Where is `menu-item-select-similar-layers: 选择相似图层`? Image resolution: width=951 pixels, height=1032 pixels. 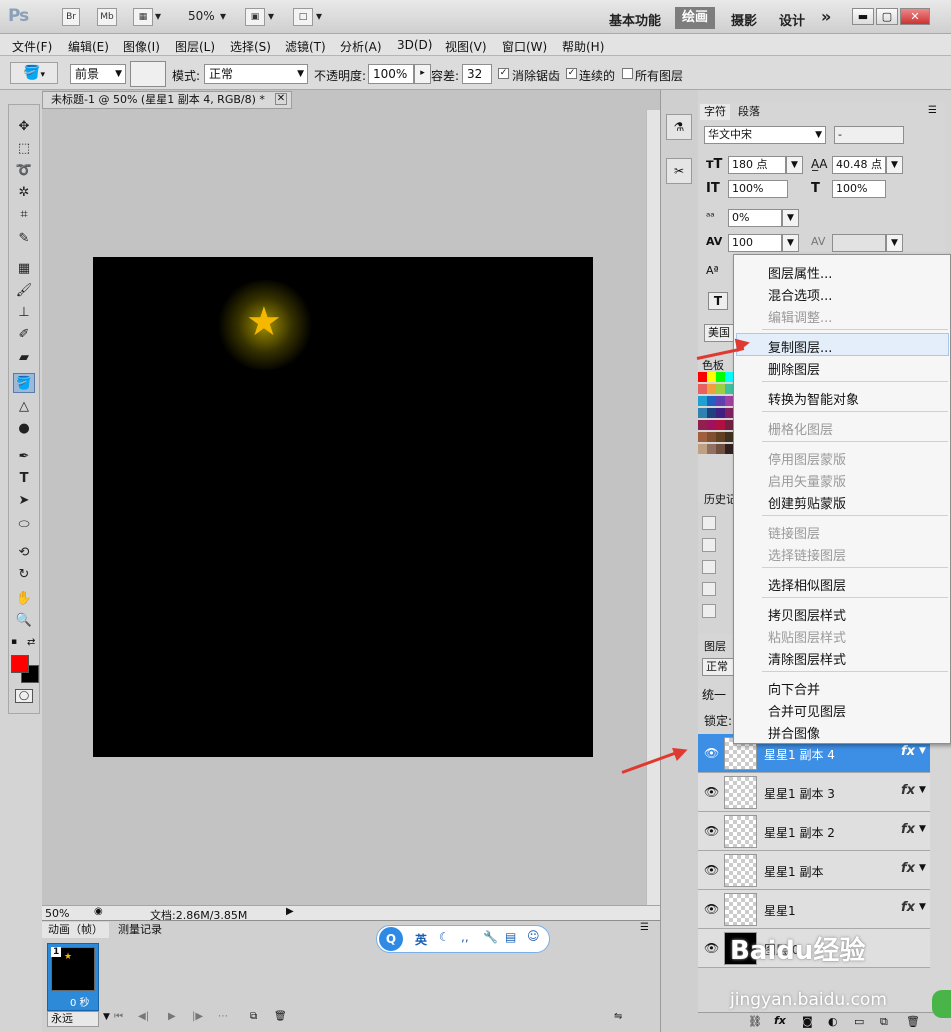 menu-item-select-similar-layers: 选择相似图层 is located at coordinates (807, 584).